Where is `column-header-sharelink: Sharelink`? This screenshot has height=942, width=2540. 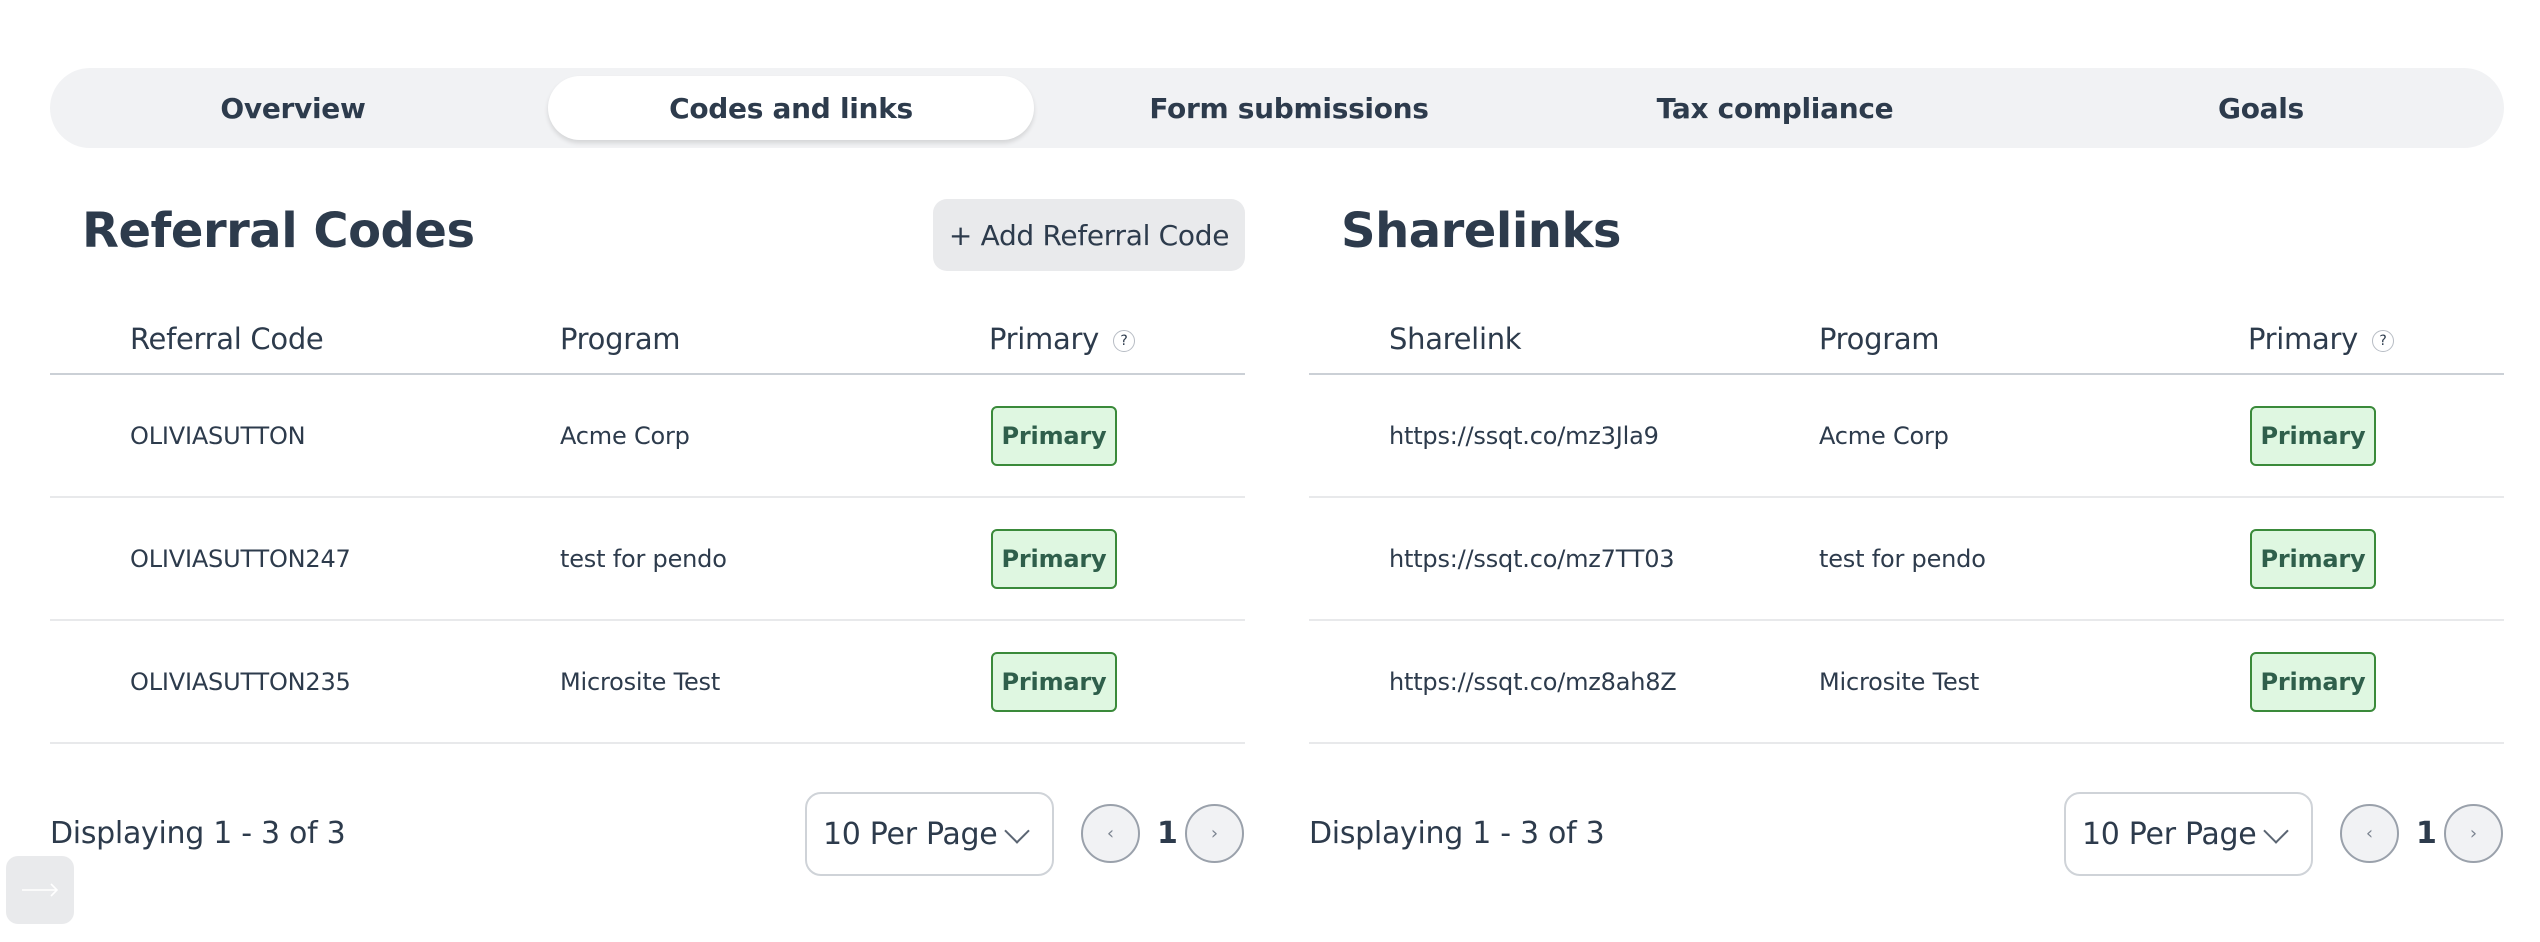 column-header-sharelink: Sharelink is located at coordinates (1564, 340).